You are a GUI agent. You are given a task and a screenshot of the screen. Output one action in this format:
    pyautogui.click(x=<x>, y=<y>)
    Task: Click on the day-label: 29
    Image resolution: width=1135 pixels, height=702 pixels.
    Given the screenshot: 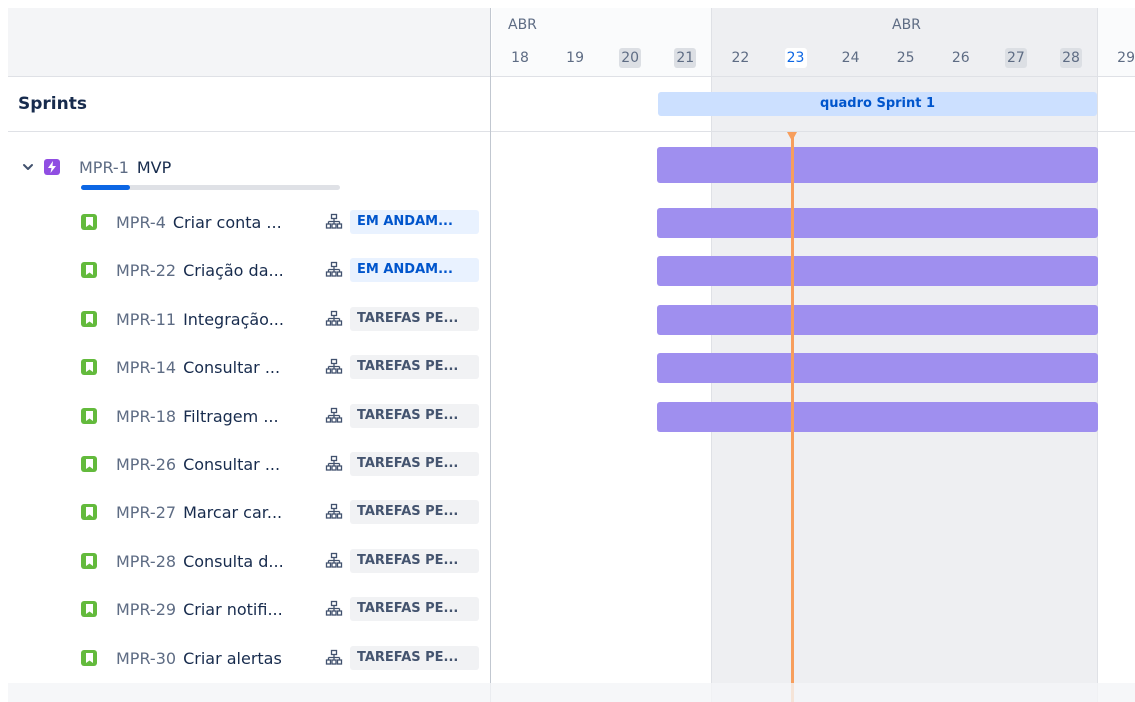 What is the action you would take?
    pyautogui.click(x=1126, y=58)
    